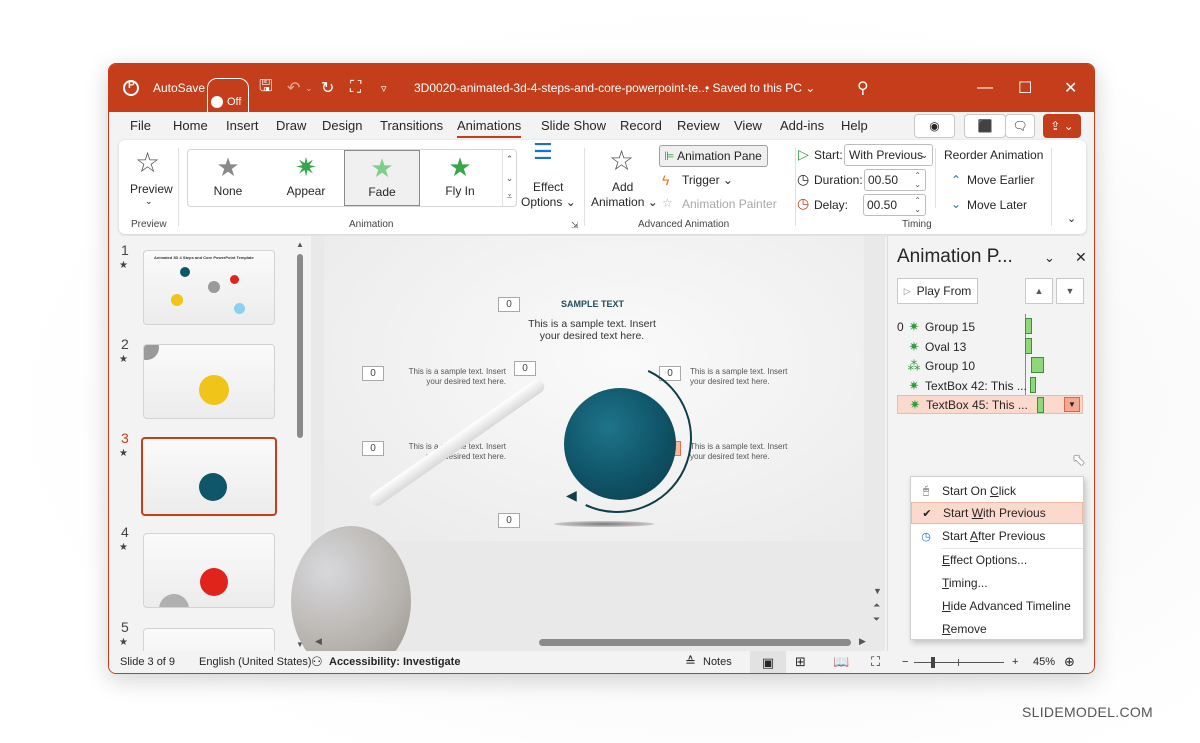 The width and height of the screenshot is (1200, 743). Describe the element at coordinates (575, 225) in the screenshot. I see `animation-dialog-launcher-icon: ⇲` at that location.